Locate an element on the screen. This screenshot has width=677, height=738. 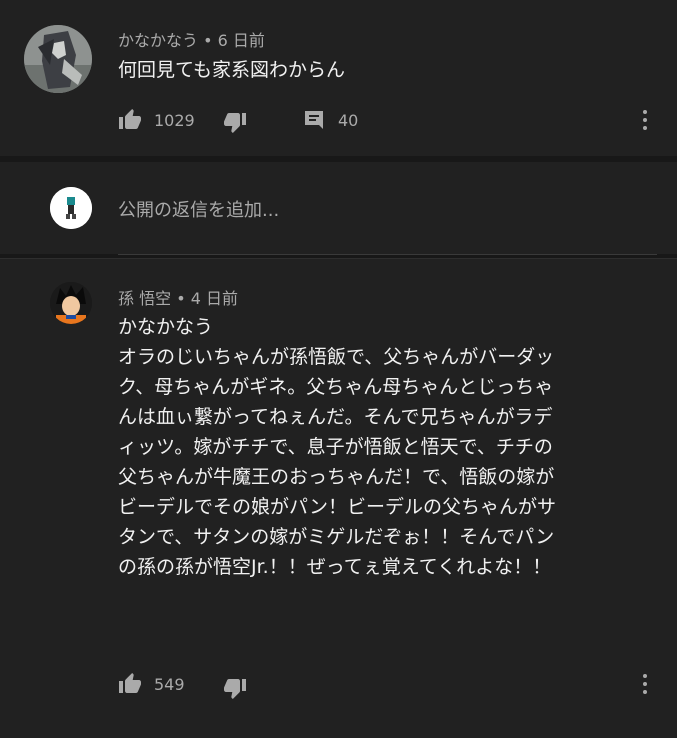
reply-meta: 孫 悟空 • 4 日前 is located at coordinates (178, 297).